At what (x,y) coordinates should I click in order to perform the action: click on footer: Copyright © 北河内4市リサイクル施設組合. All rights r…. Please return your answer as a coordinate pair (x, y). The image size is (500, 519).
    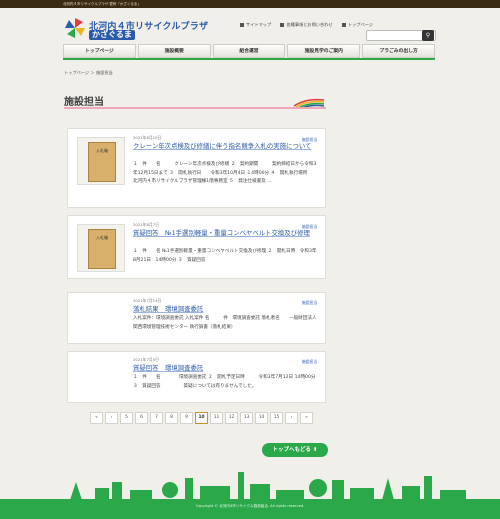
    Looking at the image, I should click on (250, 509).